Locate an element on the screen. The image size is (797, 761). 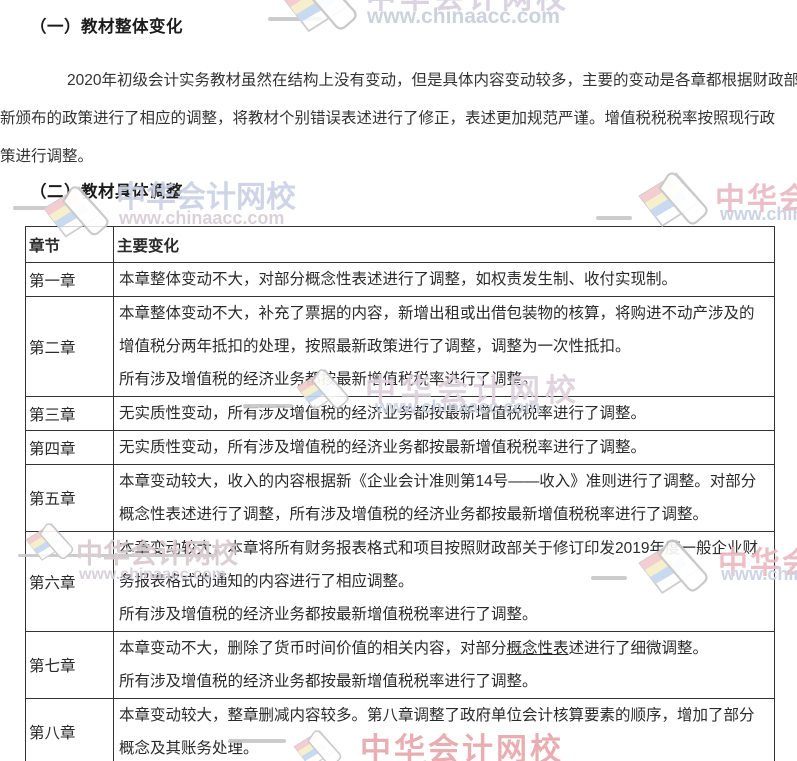
table-row: 第四章 无实质性变动，所有涉及增值税的经济业务都按最新增值税税率进行了调整。 is located at coordinates (400, 447).